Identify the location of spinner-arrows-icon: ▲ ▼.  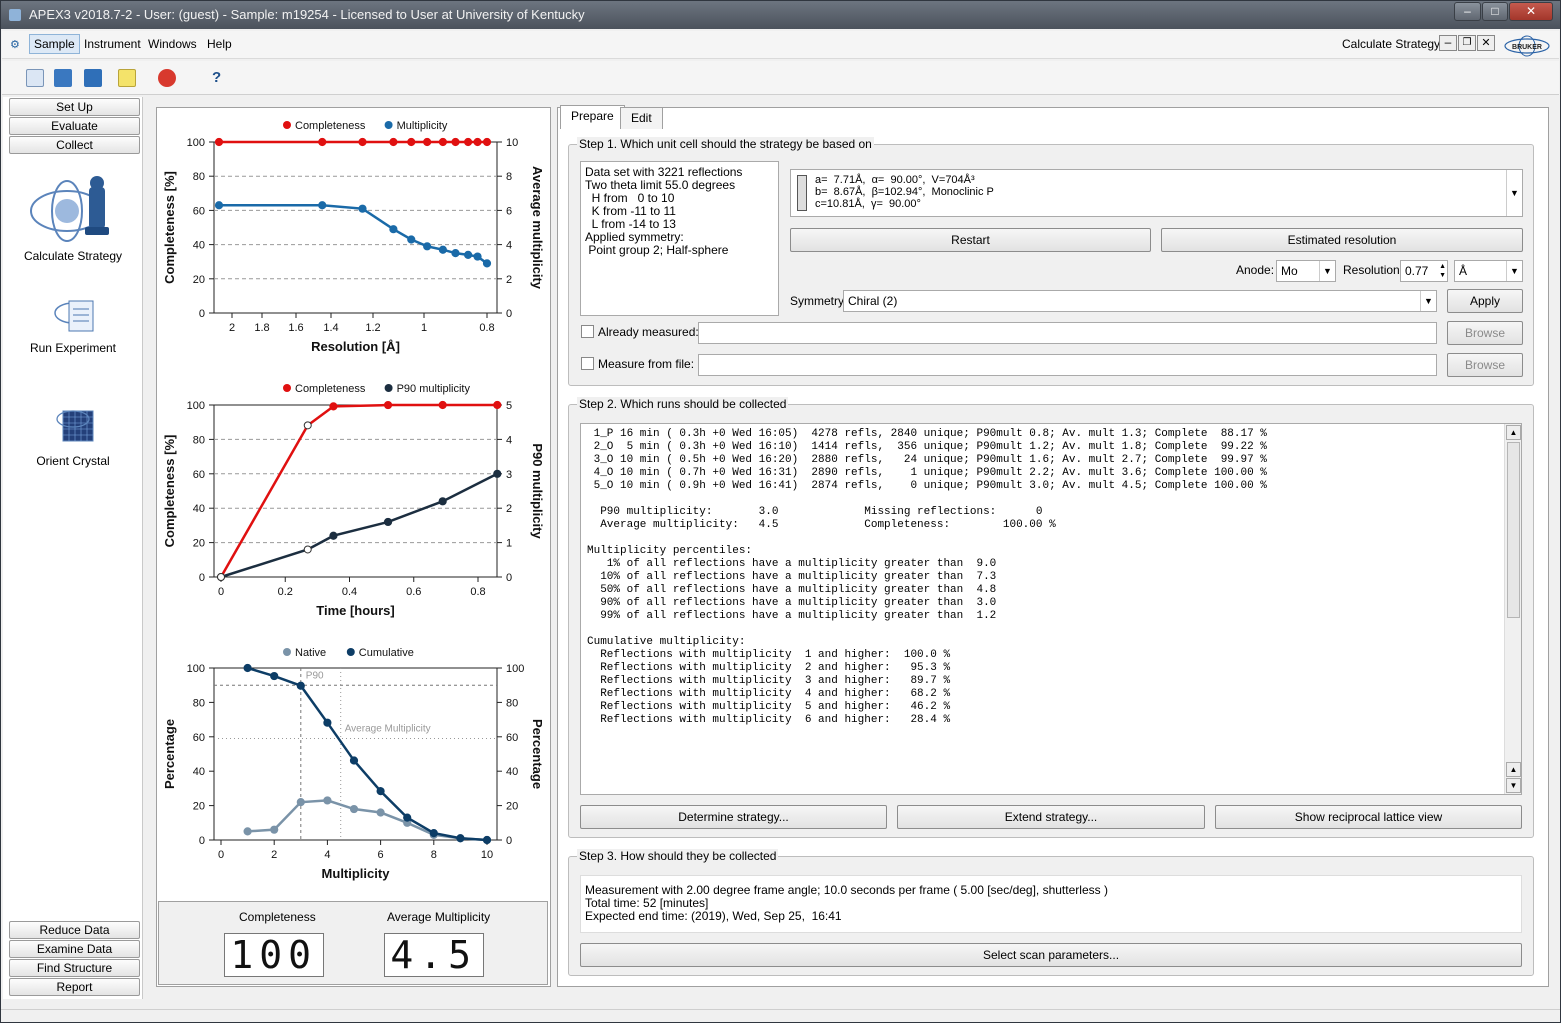
(1442, 271).